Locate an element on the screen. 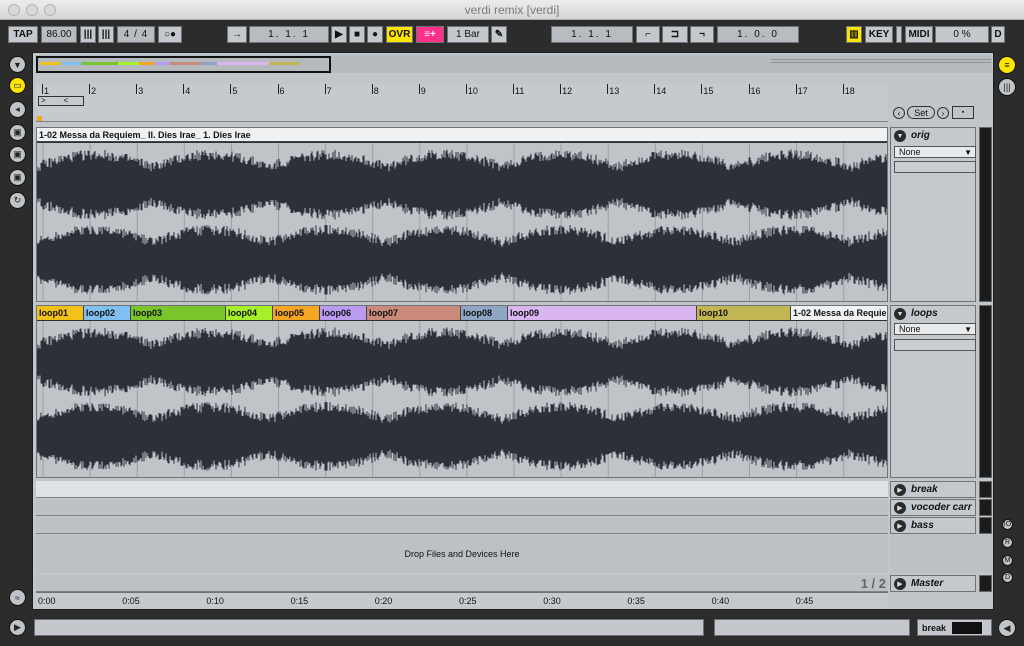 The image size is (1024, 646). io-toggle-icon: IO is located at coordinates (1007, 524).